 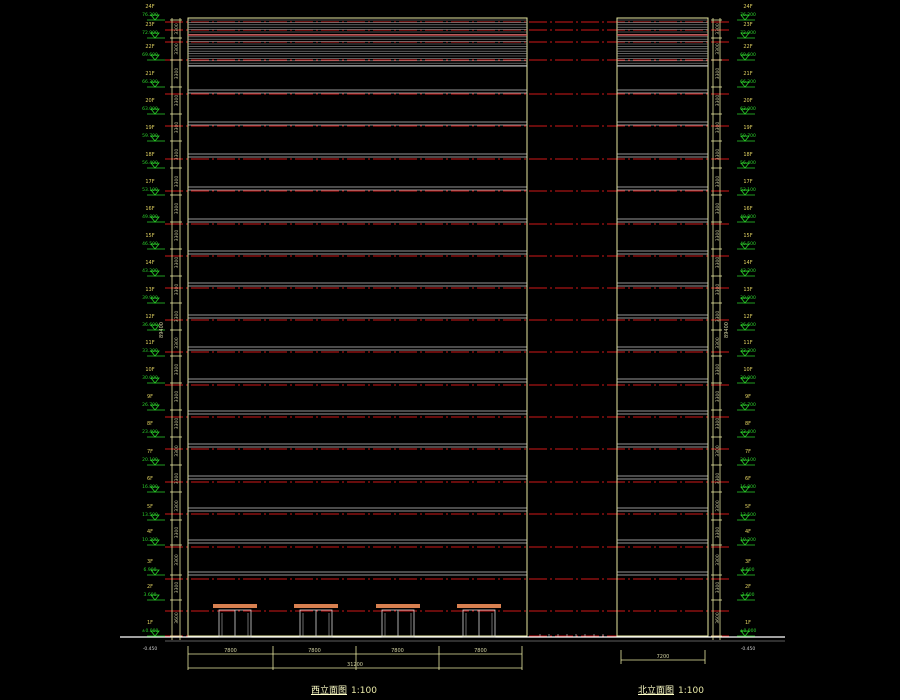 I want to click on level-floor-label: 14F, so click(x=747, y=263).